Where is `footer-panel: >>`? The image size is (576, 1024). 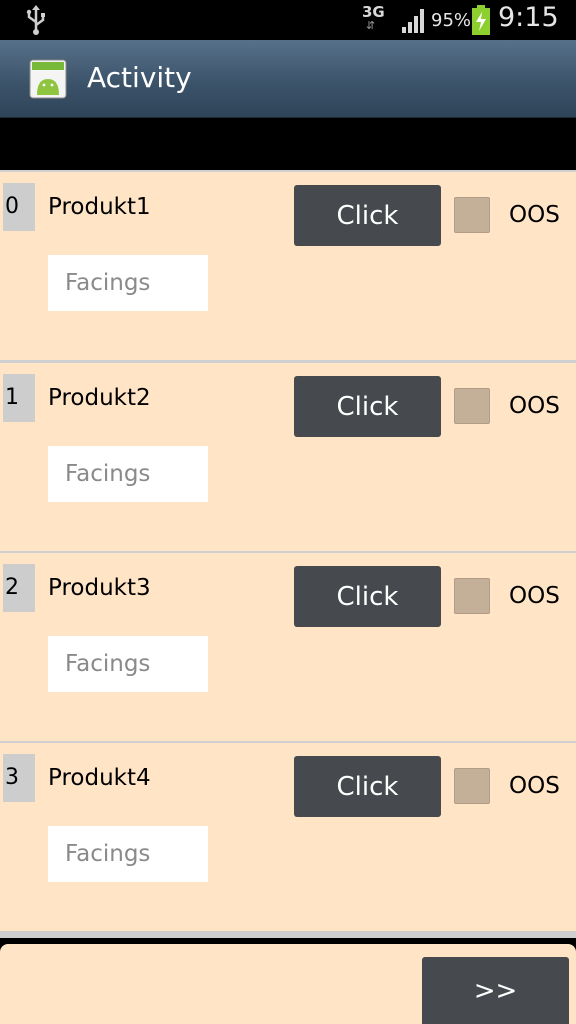
footer-panel: >> is located at coordinates (288, 984).